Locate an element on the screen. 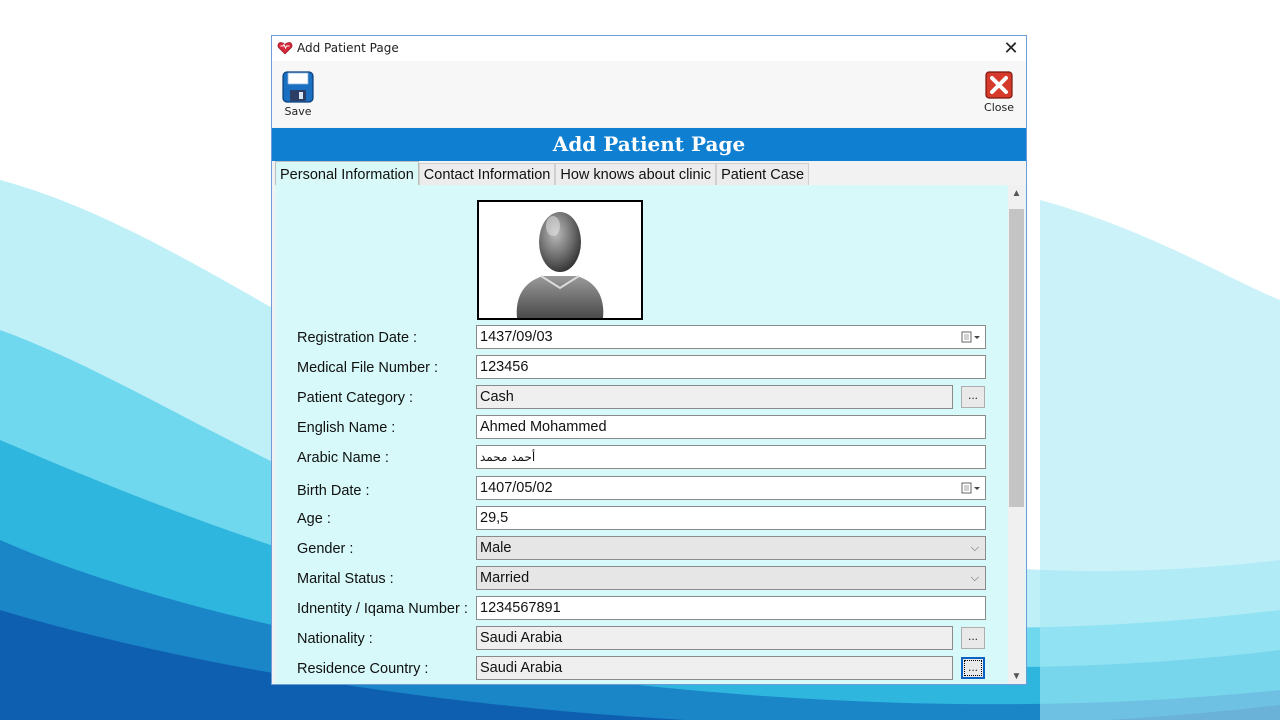 The width and height of the screenshot is (1280, 720). english-name-row: English Name : Ahmed Mohammed is located at coordinates (642, 428).